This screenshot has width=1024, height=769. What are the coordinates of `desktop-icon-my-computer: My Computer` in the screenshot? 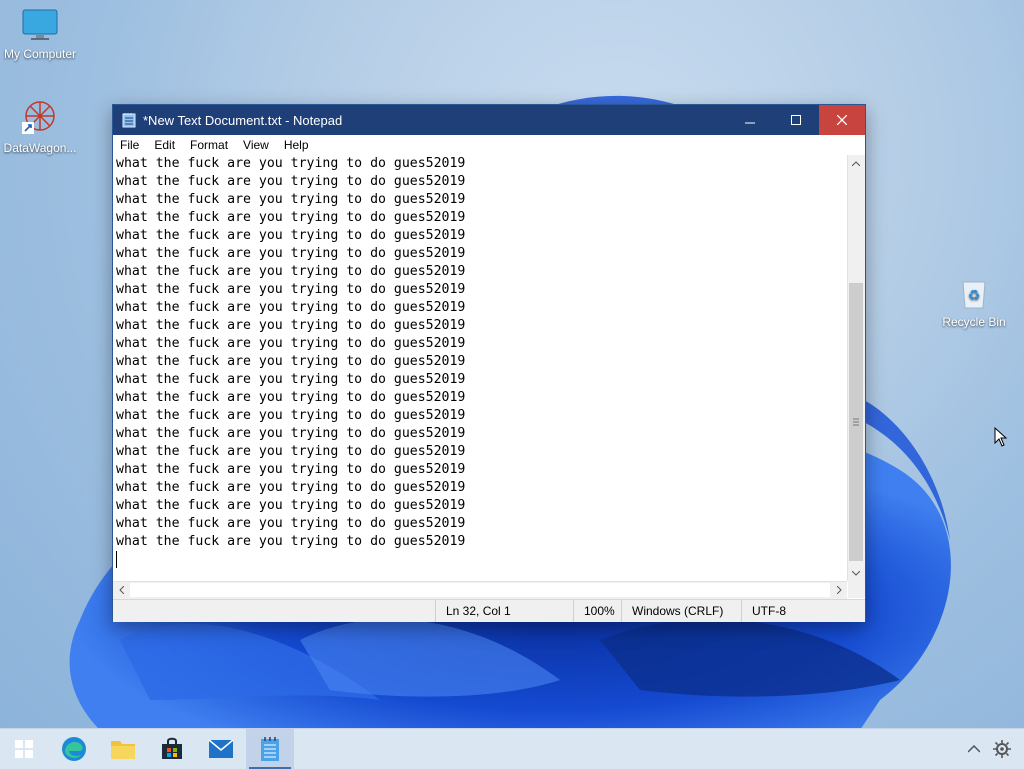 It's located at (40, 34).